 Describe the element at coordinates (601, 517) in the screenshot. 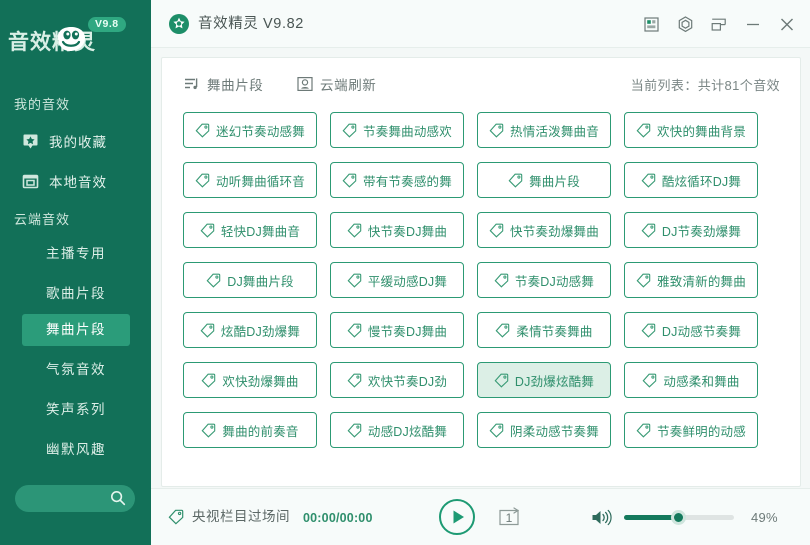

I see `volume-icon` at that location.